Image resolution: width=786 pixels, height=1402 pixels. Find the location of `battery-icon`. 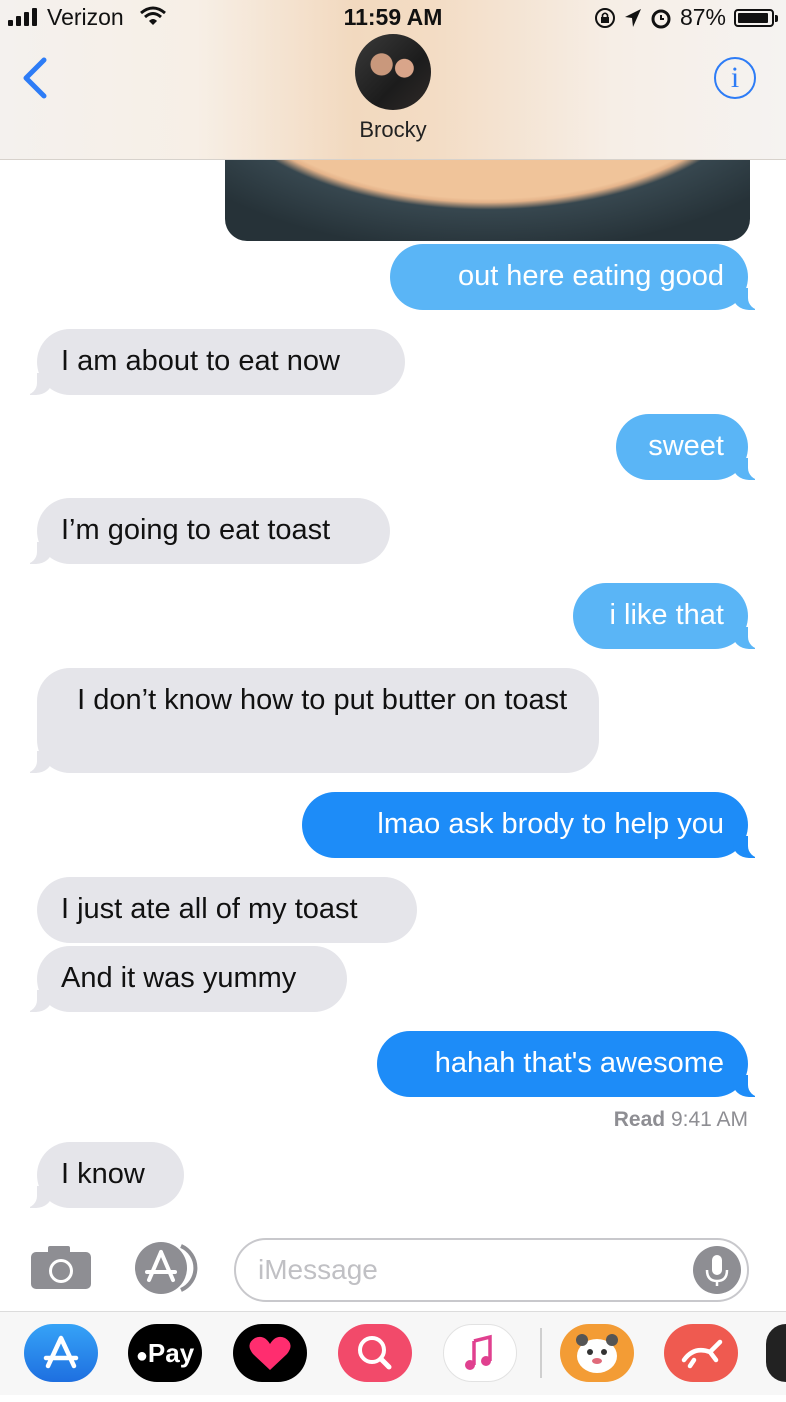

battery-icon is located at coordinates (756, 17).